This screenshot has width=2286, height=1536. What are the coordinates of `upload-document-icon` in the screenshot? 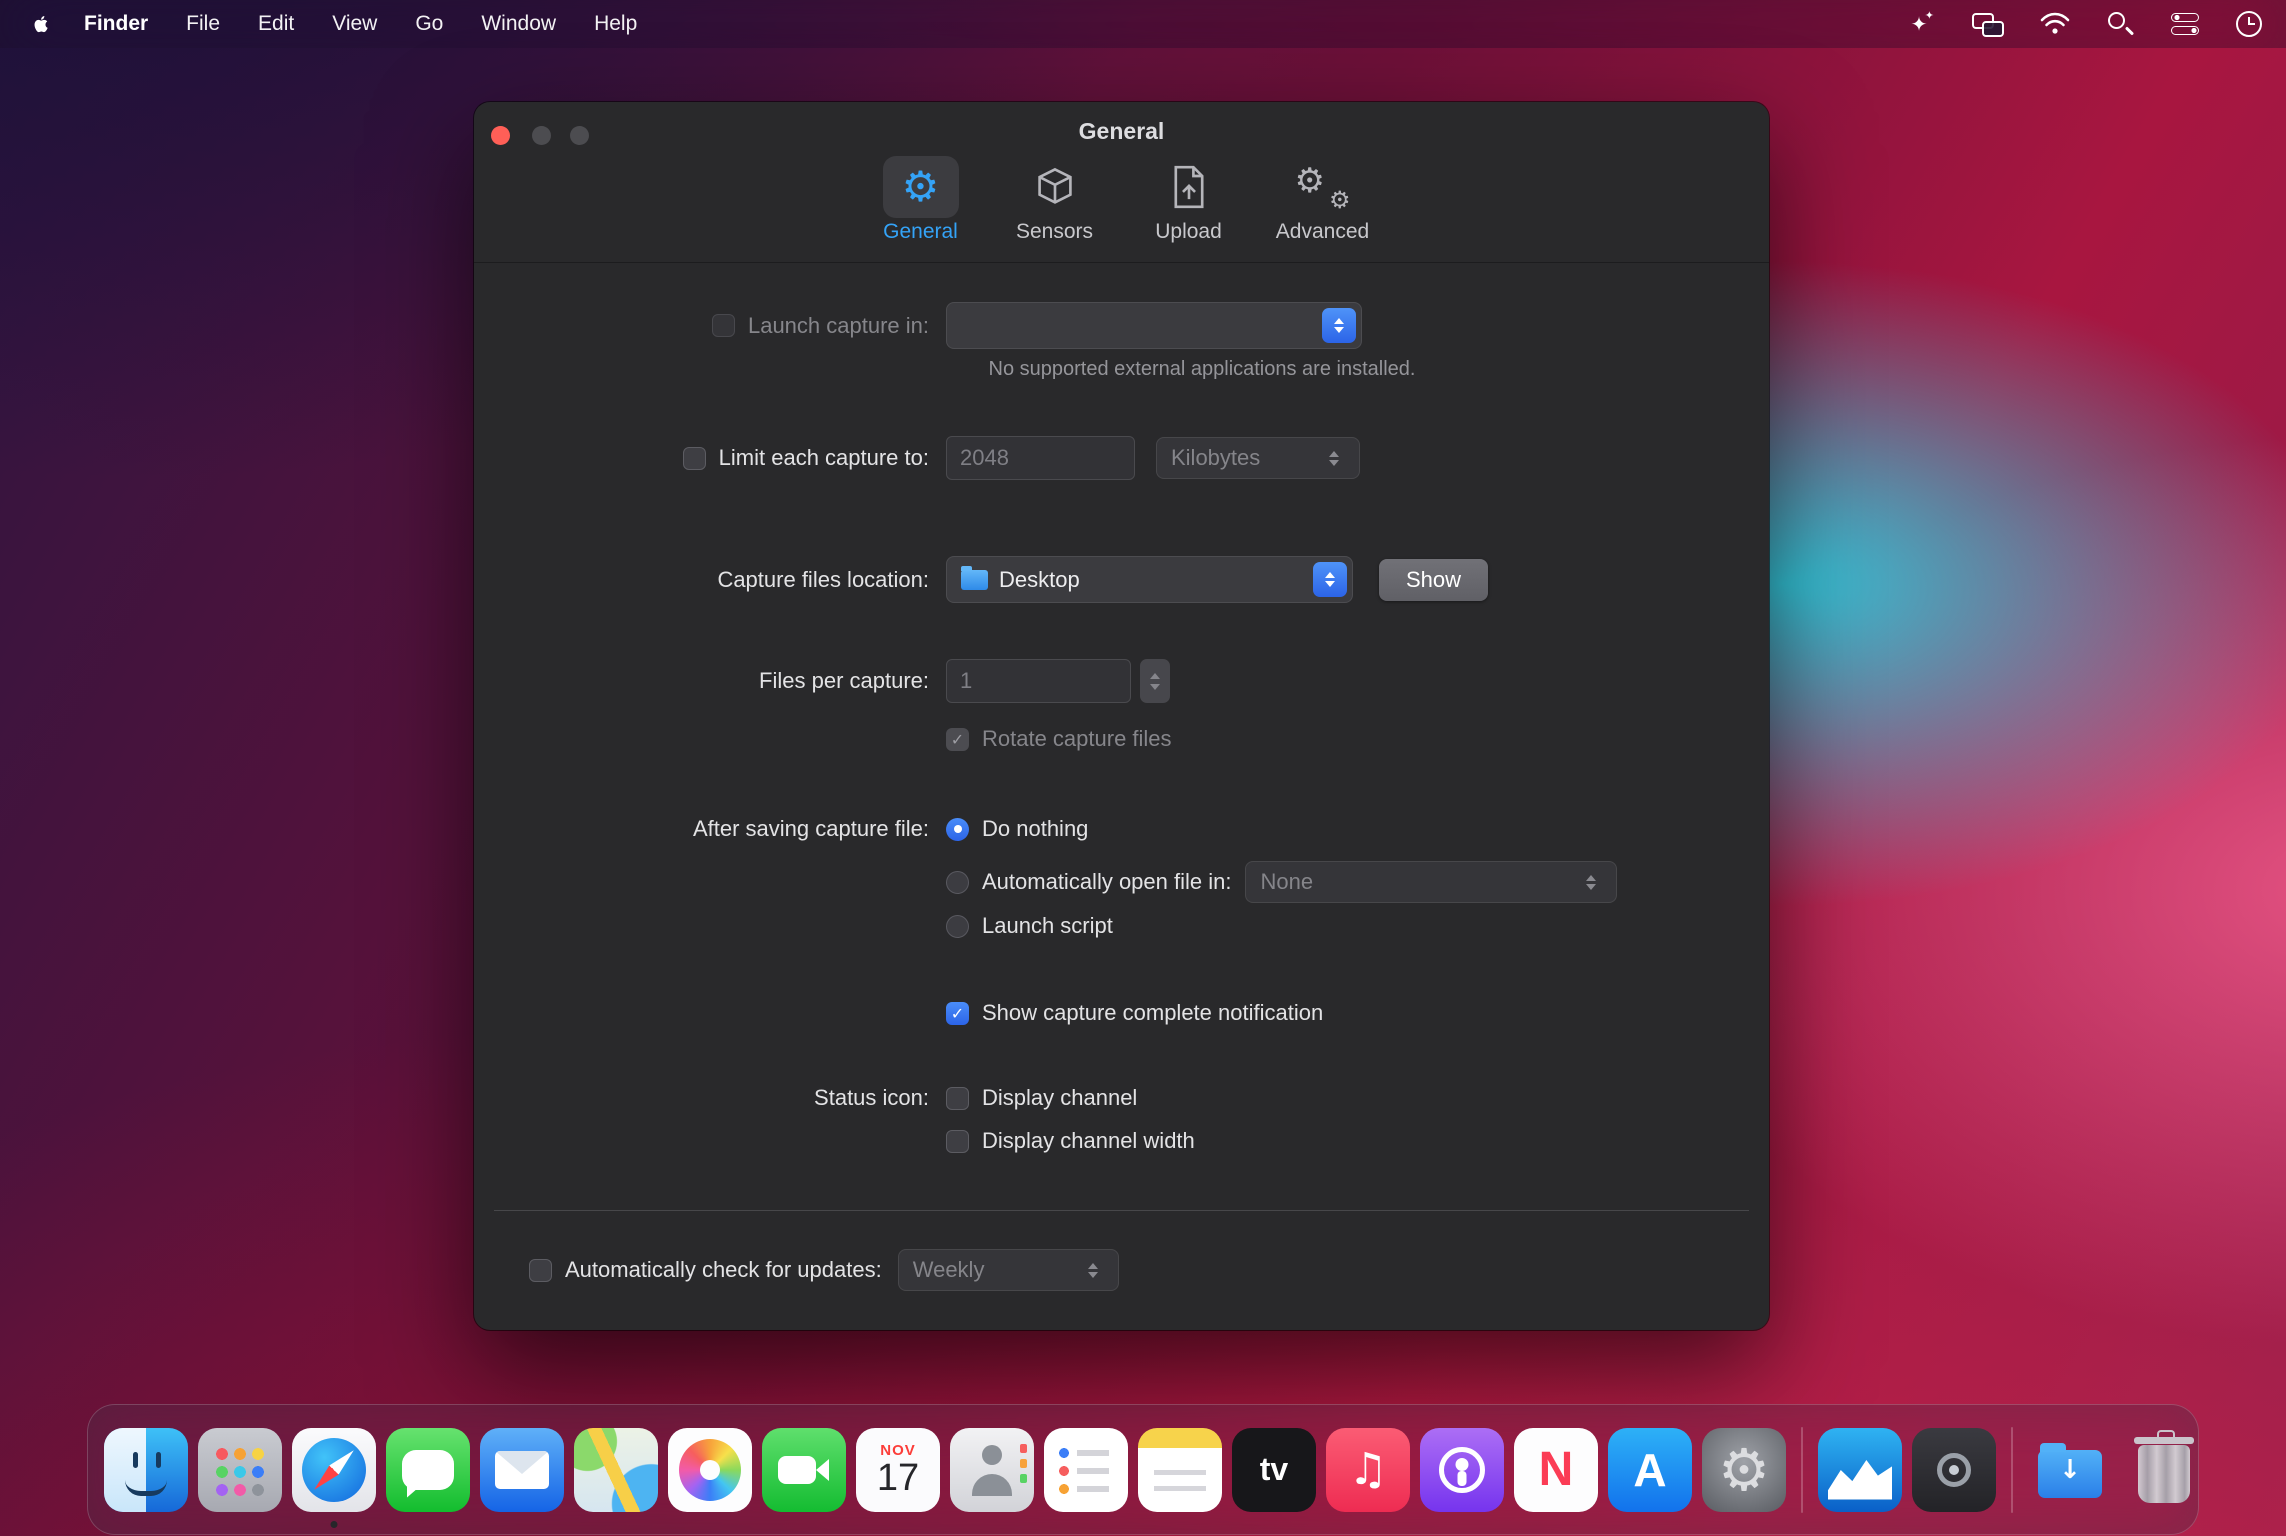 It's located at (1189, 187).